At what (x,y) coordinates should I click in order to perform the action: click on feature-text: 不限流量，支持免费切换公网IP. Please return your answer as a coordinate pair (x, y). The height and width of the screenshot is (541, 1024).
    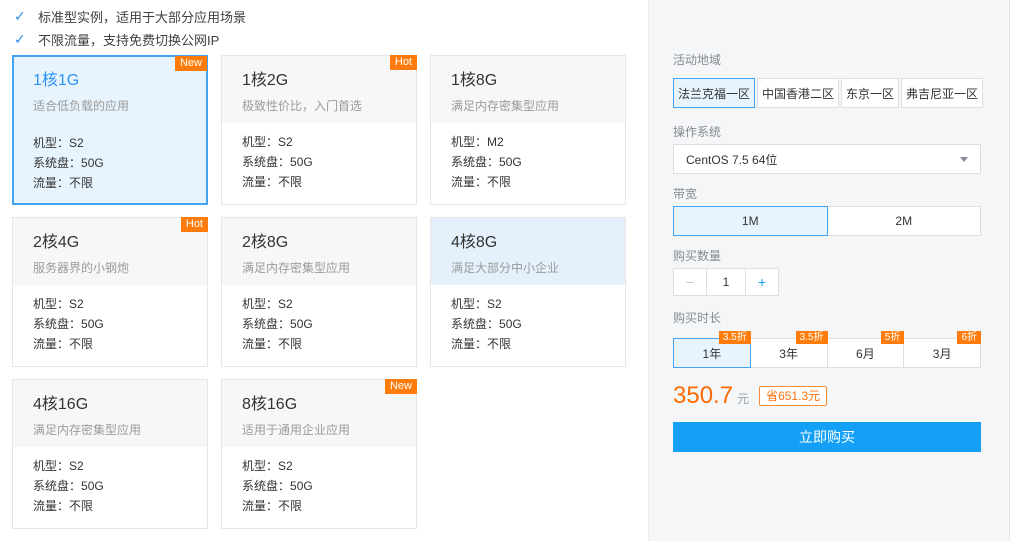
    Looking at the image, I should click on (129, 40).